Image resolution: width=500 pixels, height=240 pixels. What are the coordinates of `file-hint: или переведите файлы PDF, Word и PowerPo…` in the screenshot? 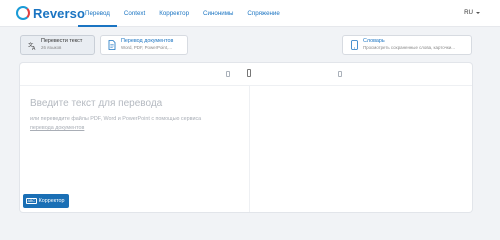 It's located at (135, 123).